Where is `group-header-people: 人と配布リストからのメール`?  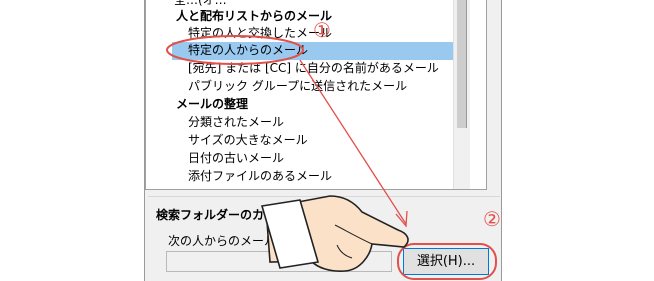 group-header-people: 人と配布リストからのメール is located at coordinates (254, 16).